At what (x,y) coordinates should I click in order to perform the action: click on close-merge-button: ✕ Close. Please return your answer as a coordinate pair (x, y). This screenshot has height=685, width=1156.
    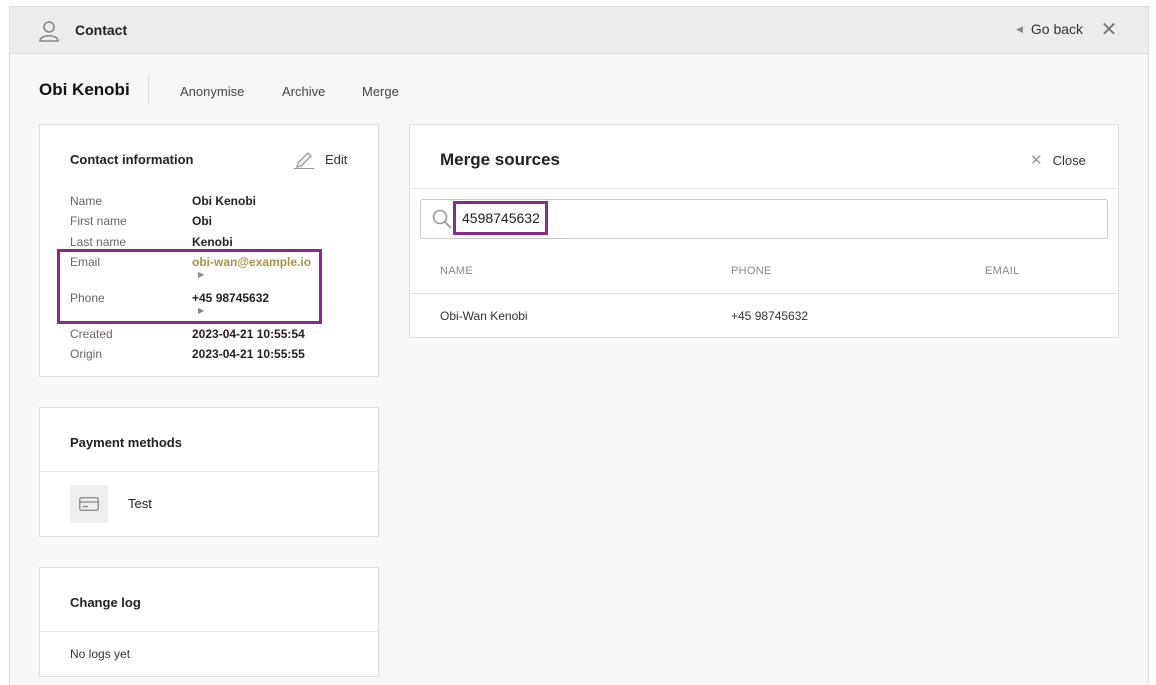
    Looking at the image, I should click on (1058, 160).